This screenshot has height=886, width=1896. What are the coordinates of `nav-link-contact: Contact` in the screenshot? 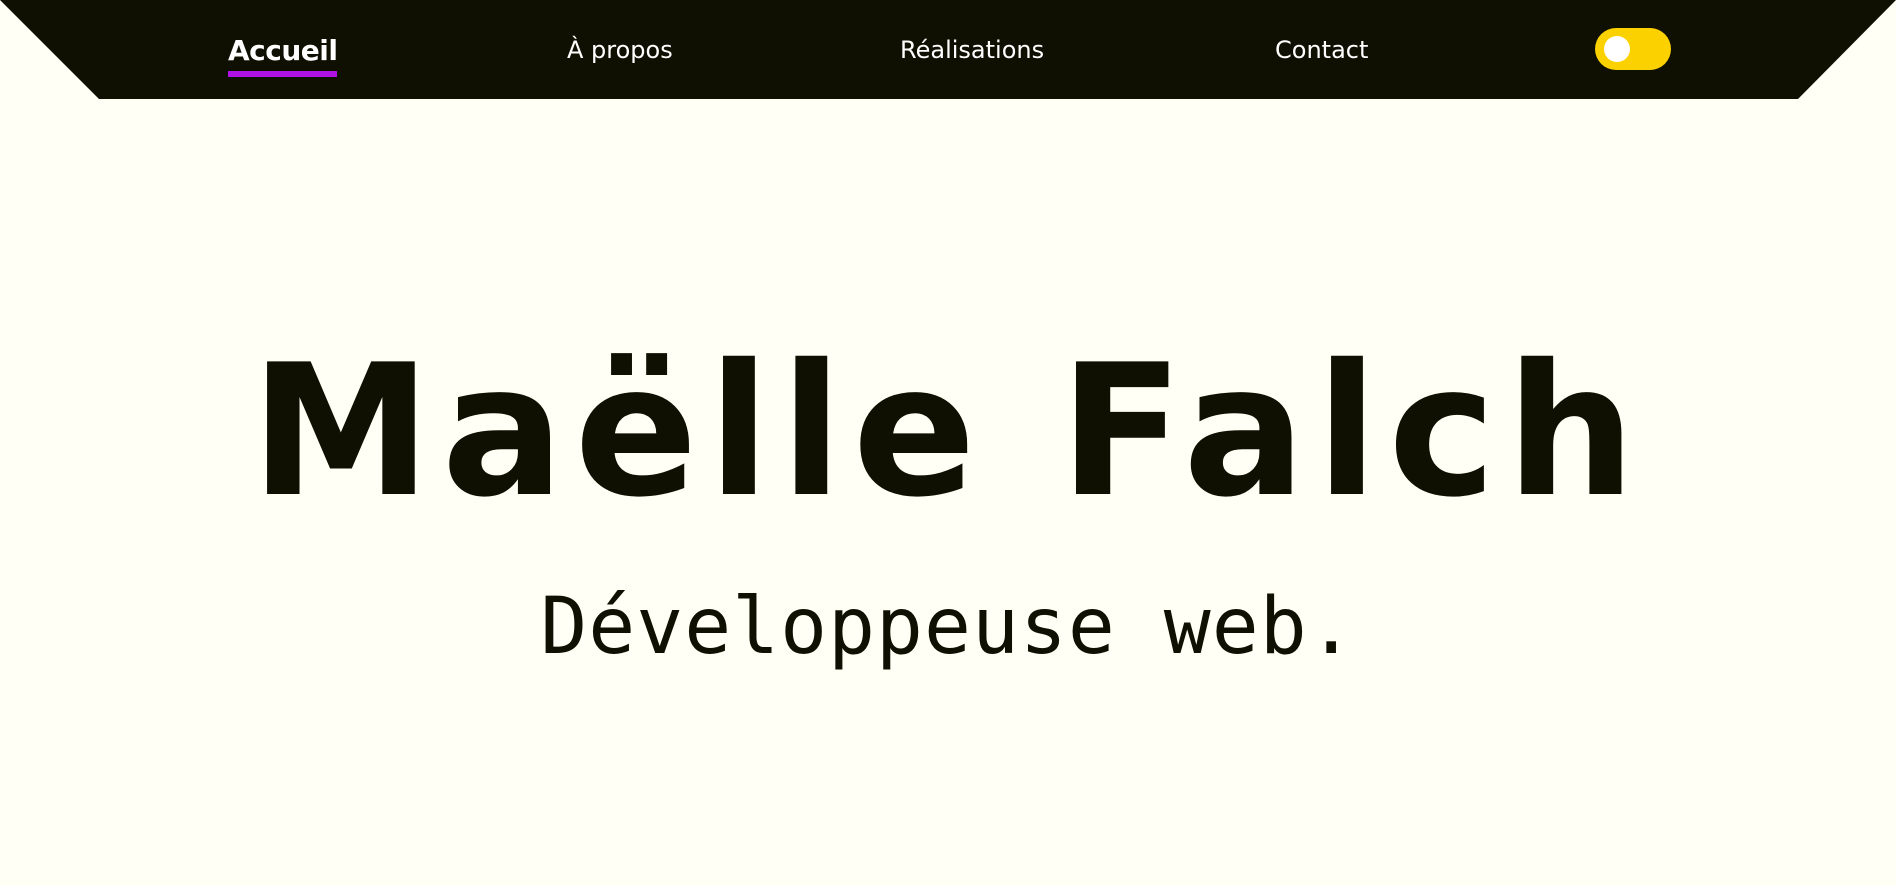 It's located at (1321, 50).